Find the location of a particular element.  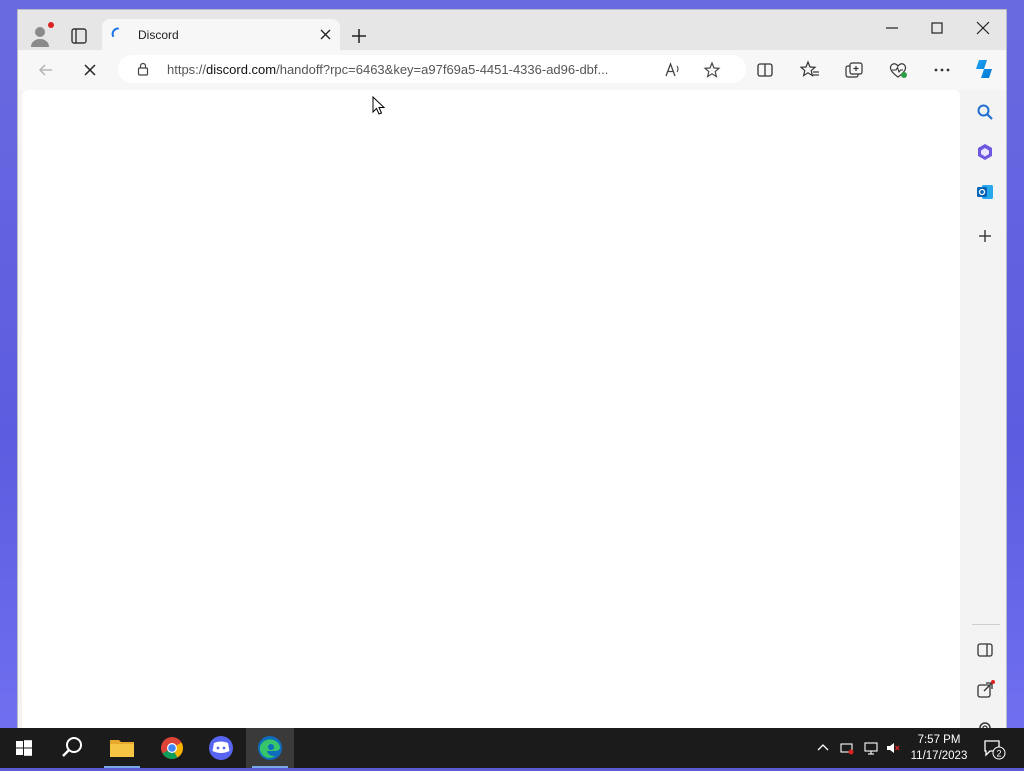

notification-count: 2 is located at coordinates (998, 754).